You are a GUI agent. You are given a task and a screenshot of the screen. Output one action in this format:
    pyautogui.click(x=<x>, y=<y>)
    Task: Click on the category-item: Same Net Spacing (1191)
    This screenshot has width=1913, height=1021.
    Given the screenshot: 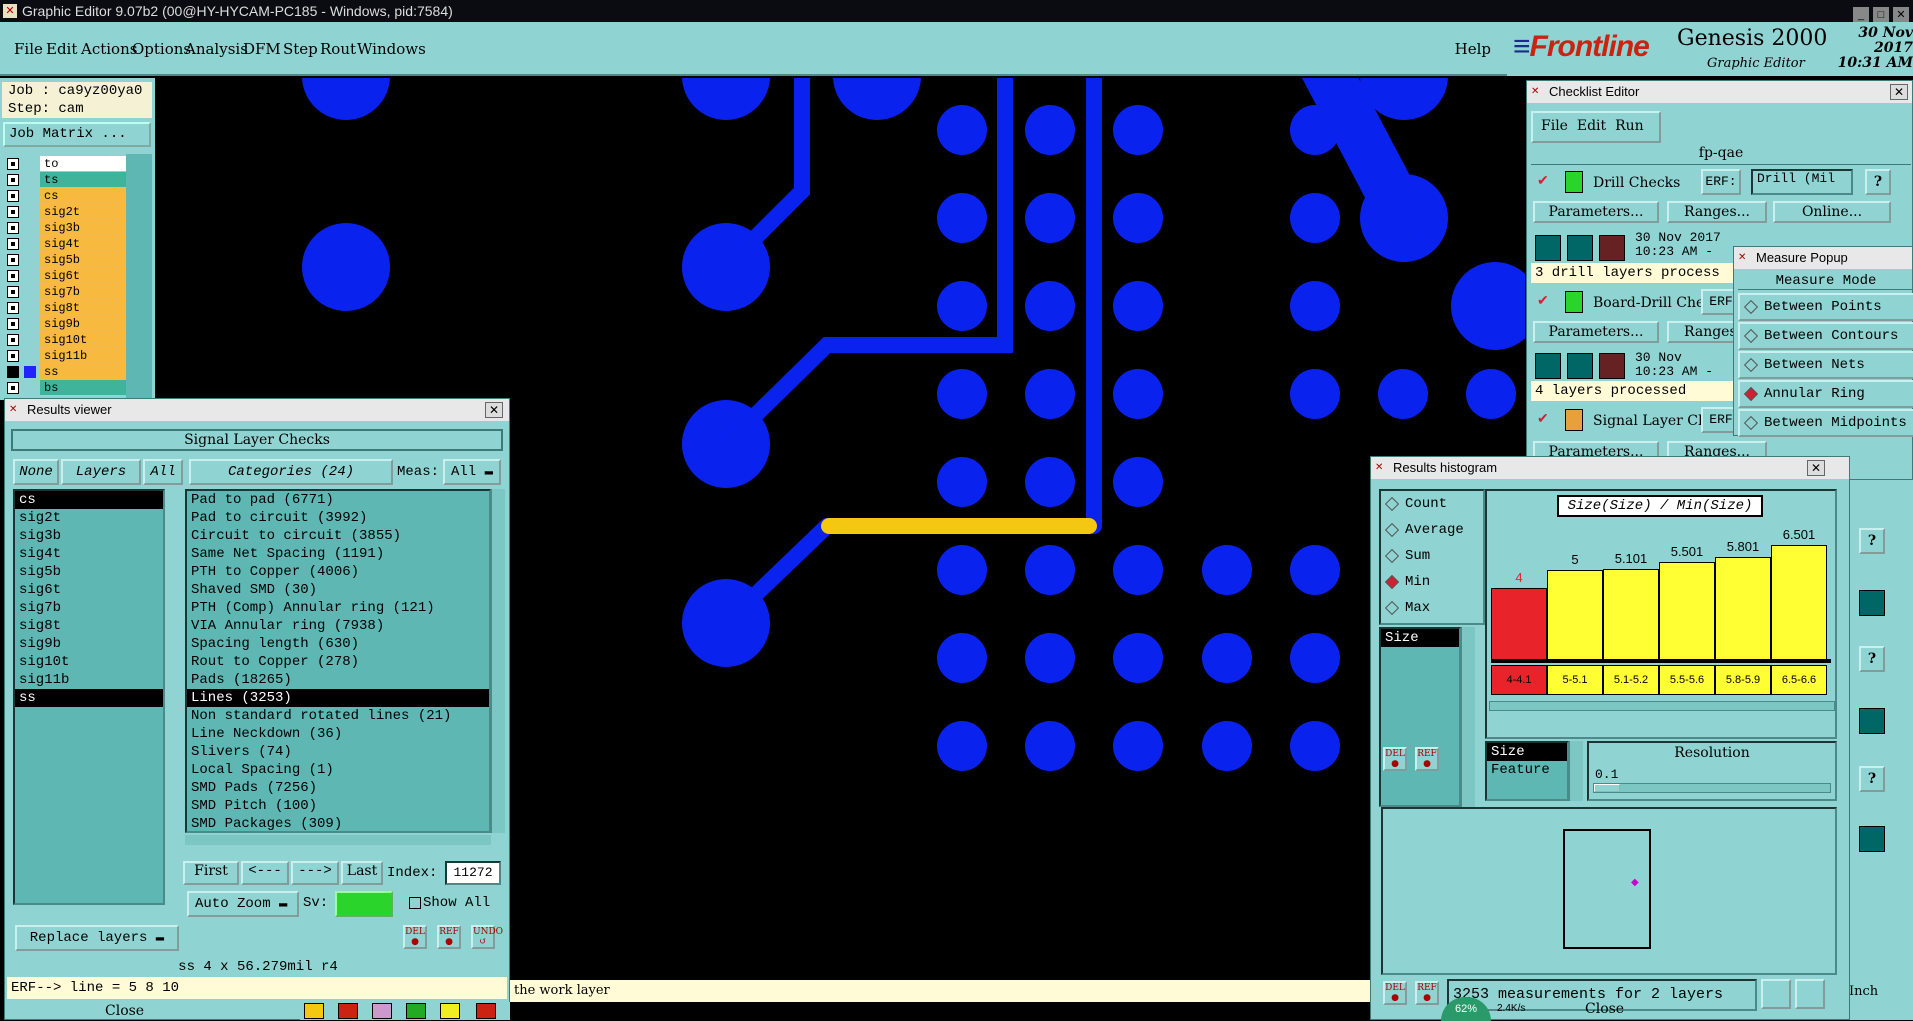 What is the action you would take?
    pyautogui.click(x=338, y=554)
    